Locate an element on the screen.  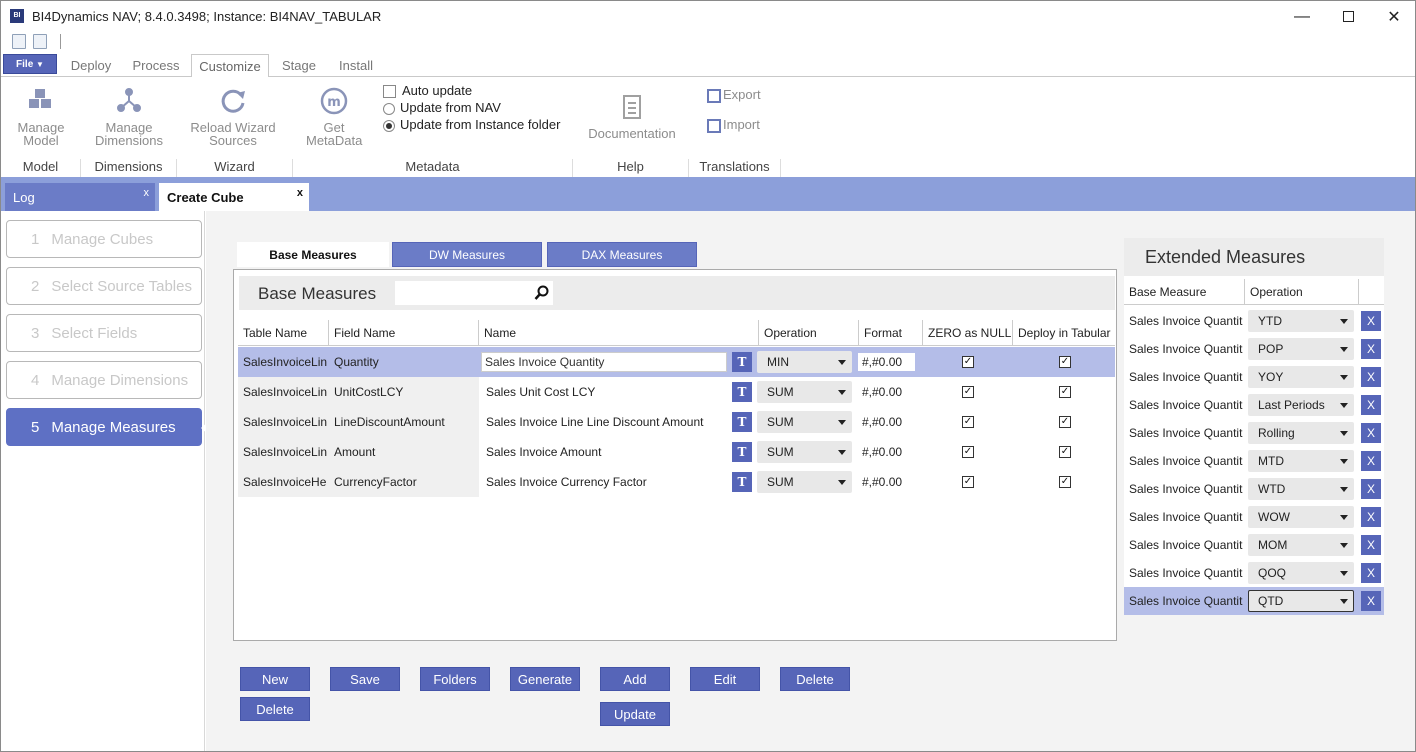
auto-update-checkbox: Auto update is located at coordinates (427, 90).